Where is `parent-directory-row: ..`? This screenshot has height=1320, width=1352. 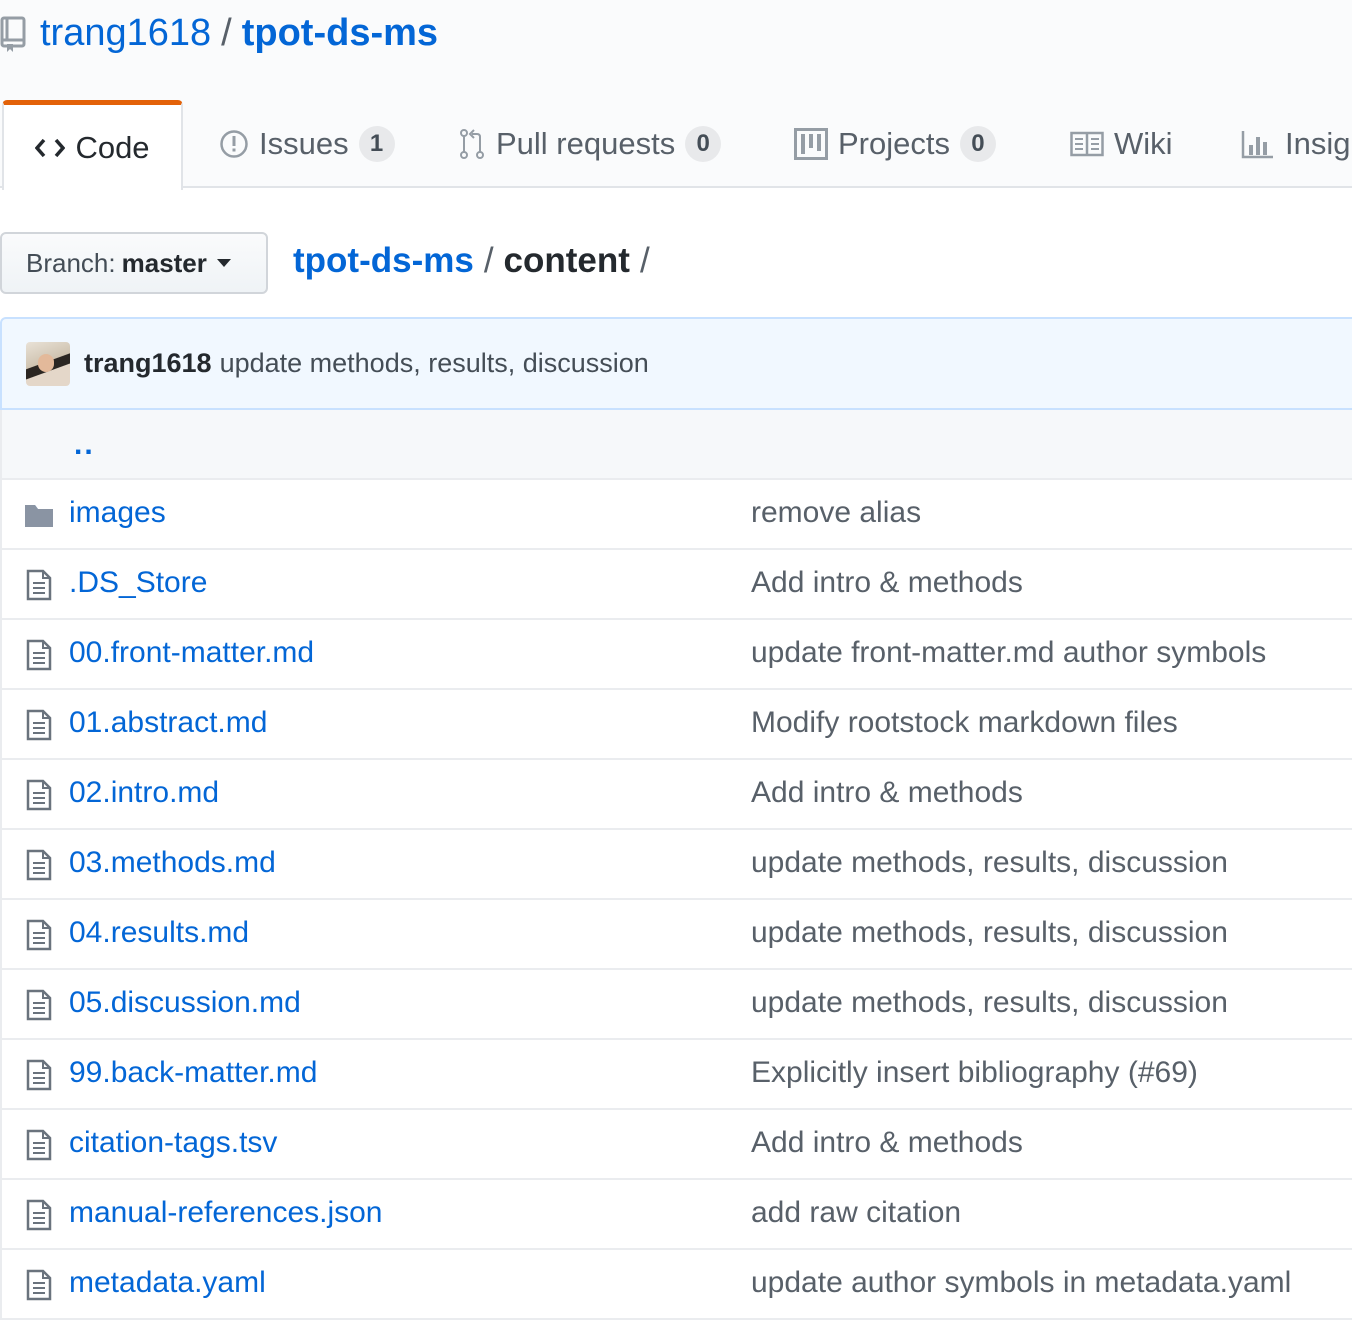 parent-directory-row: .. is located at coordinates (677, 445).